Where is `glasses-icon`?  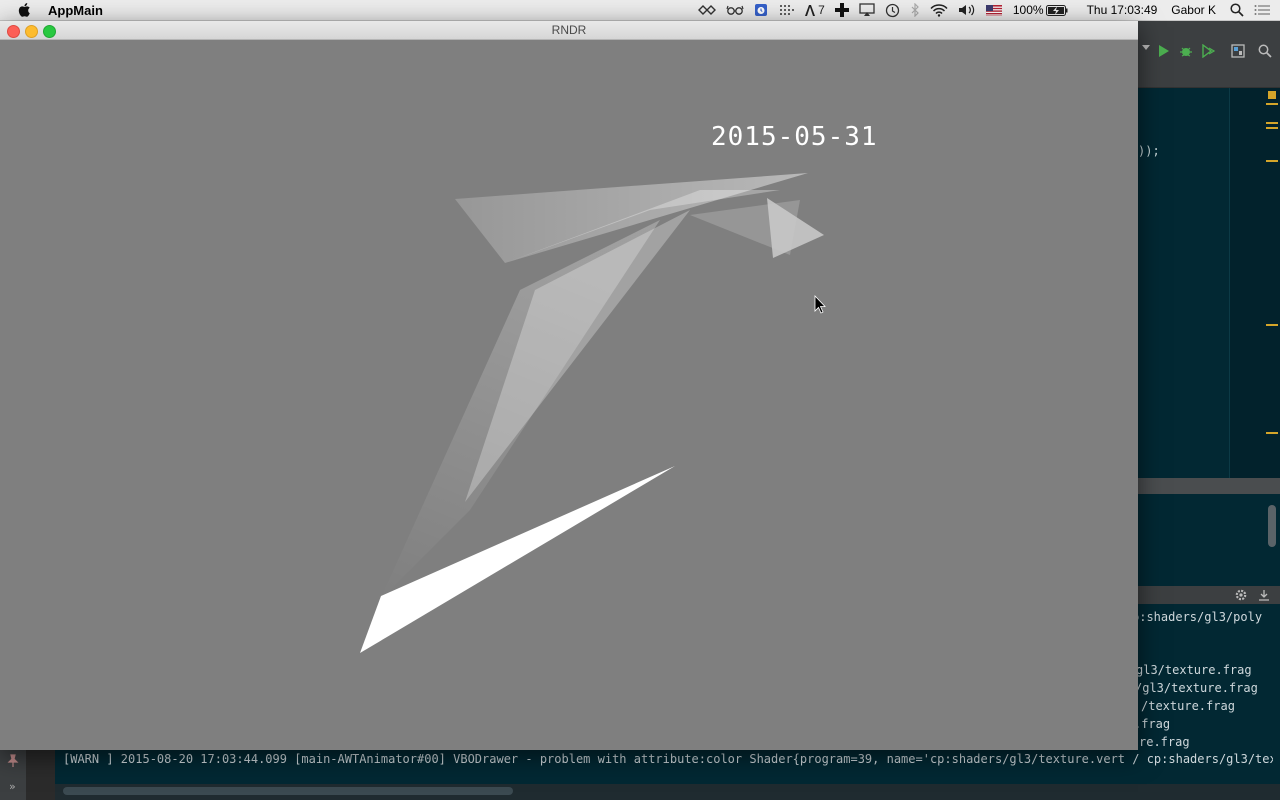
glasses-icon is located at coordinates (735, 10).